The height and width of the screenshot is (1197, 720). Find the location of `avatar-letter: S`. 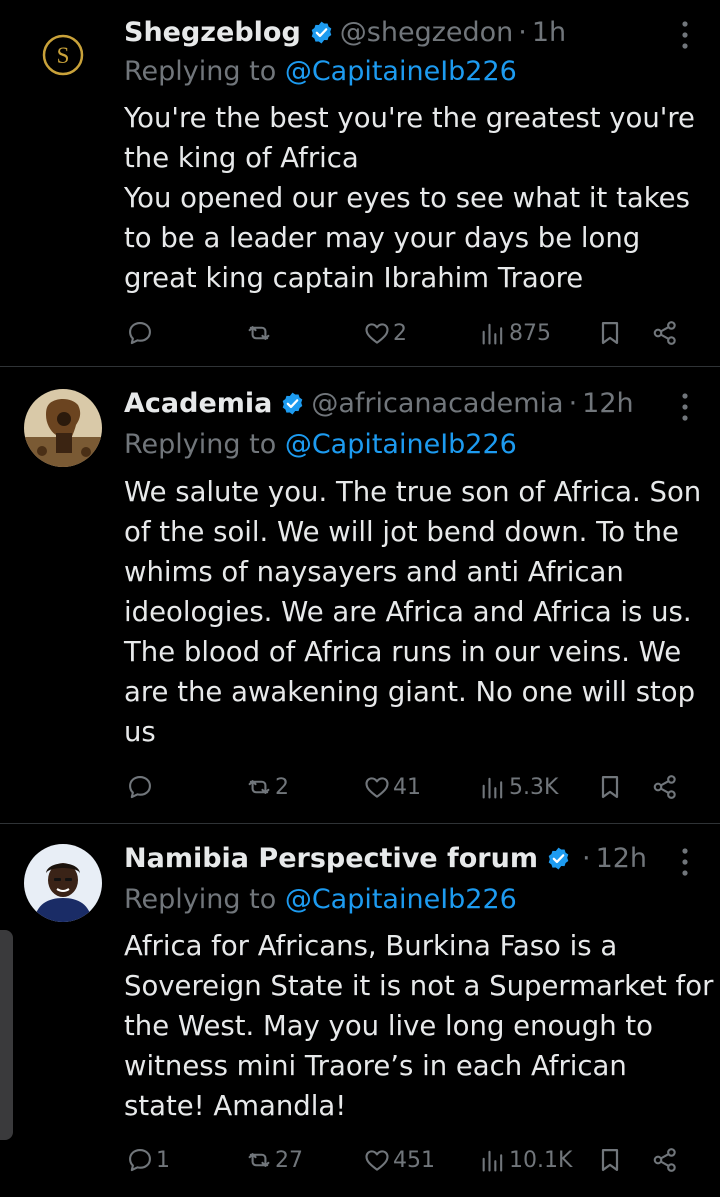

avatar-letter: S is located at coordinates (63, 55).